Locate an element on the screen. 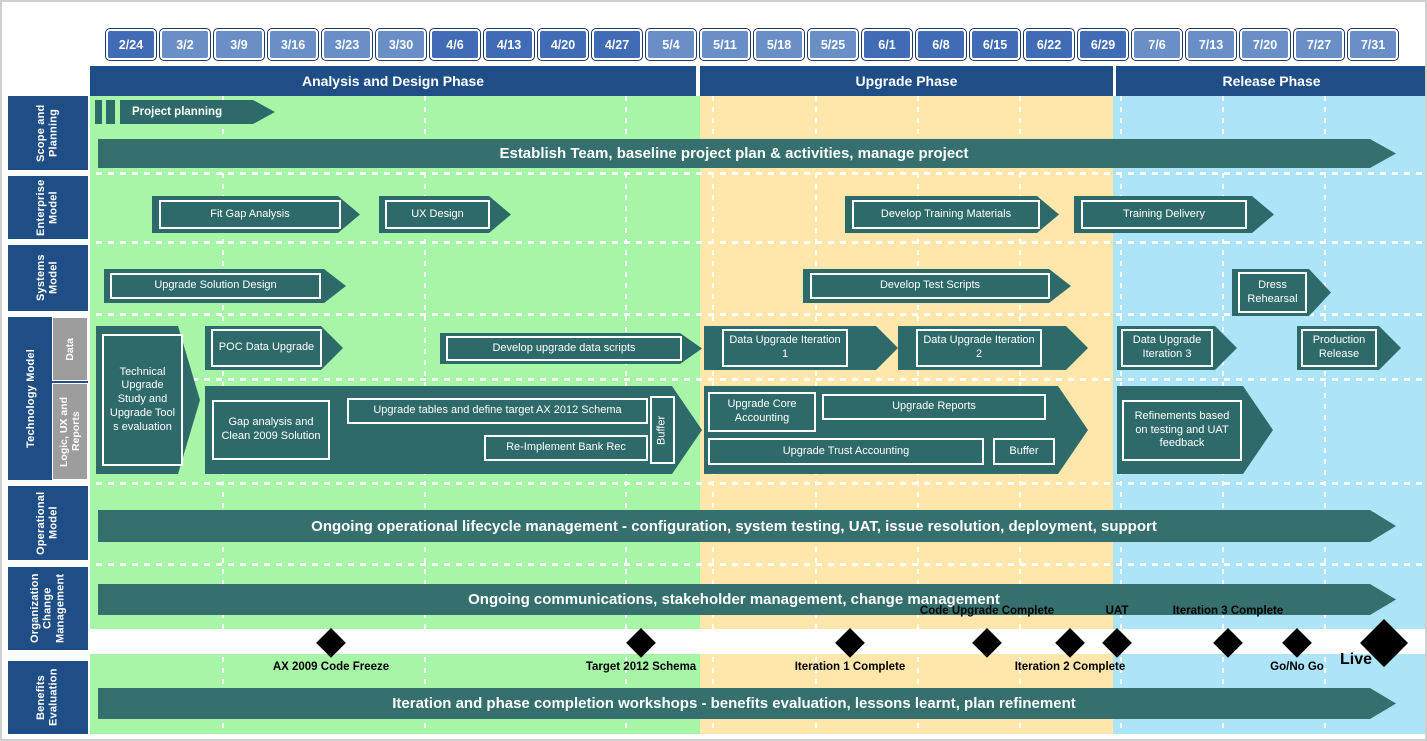  date-chip-6-15: 6/15 is located at coordinates (995, 44).